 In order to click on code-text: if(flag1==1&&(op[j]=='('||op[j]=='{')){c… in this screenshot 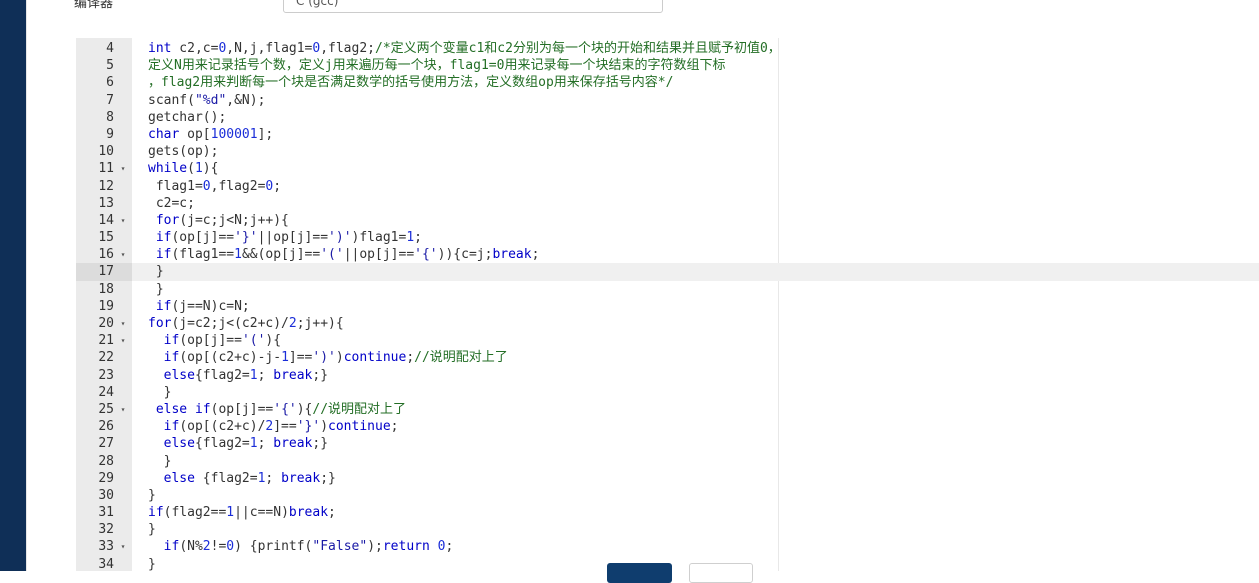, I will do `click(344, 254)`.